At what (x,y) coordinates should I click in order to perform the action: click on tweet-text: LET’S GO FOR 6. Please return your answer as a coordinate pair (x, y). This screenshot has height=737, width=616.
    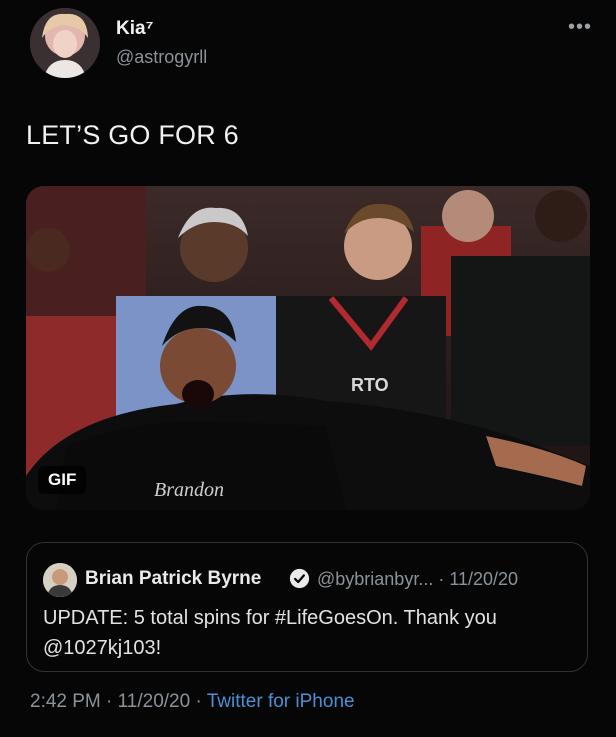
    Looking at the image, I should click on (132, 135).